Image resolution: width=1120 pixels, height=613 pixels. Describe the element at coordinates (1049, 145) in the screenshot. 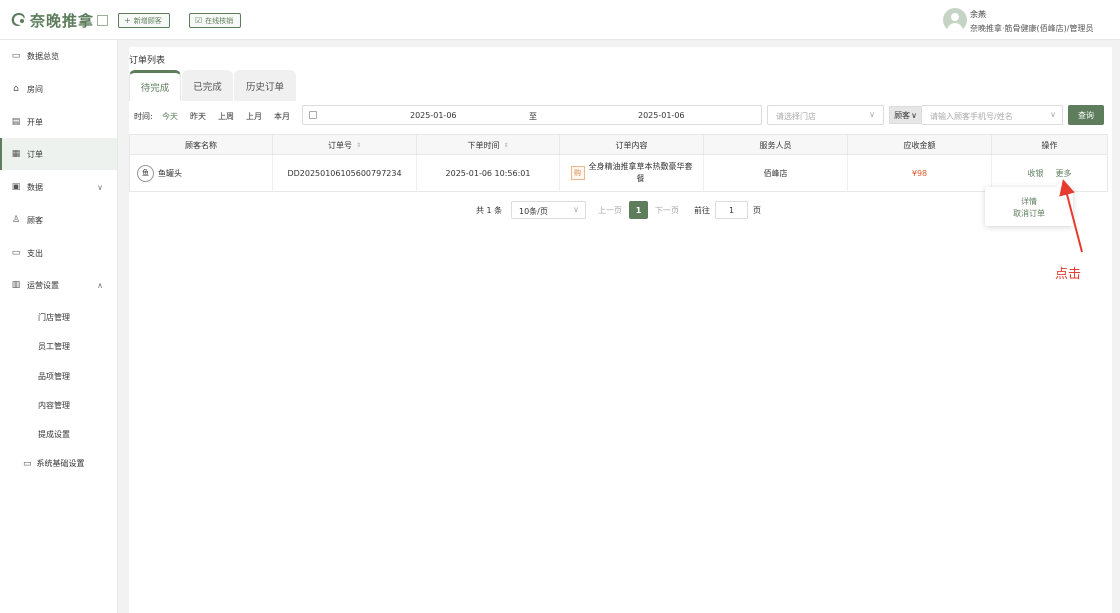

I see `column-header: 操作` at that location.